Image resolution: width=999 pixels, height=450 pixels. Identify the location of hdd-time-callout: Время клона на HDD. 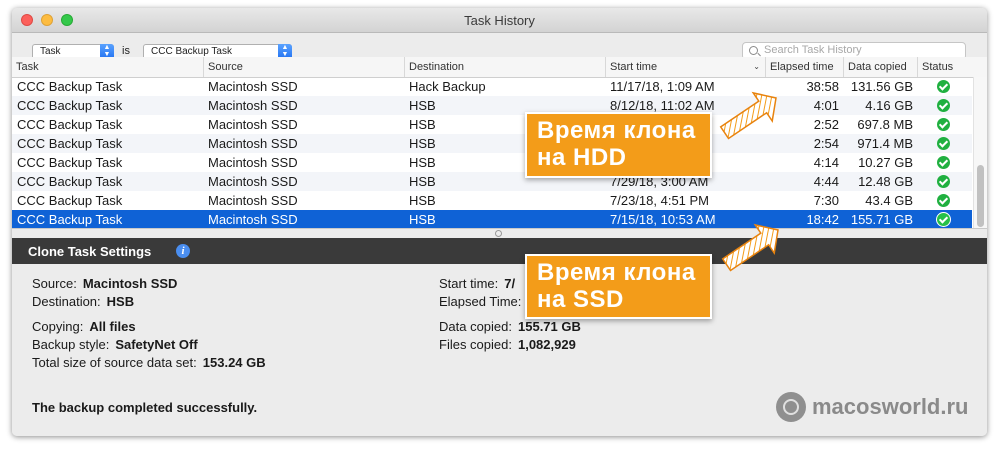
(618, 145).